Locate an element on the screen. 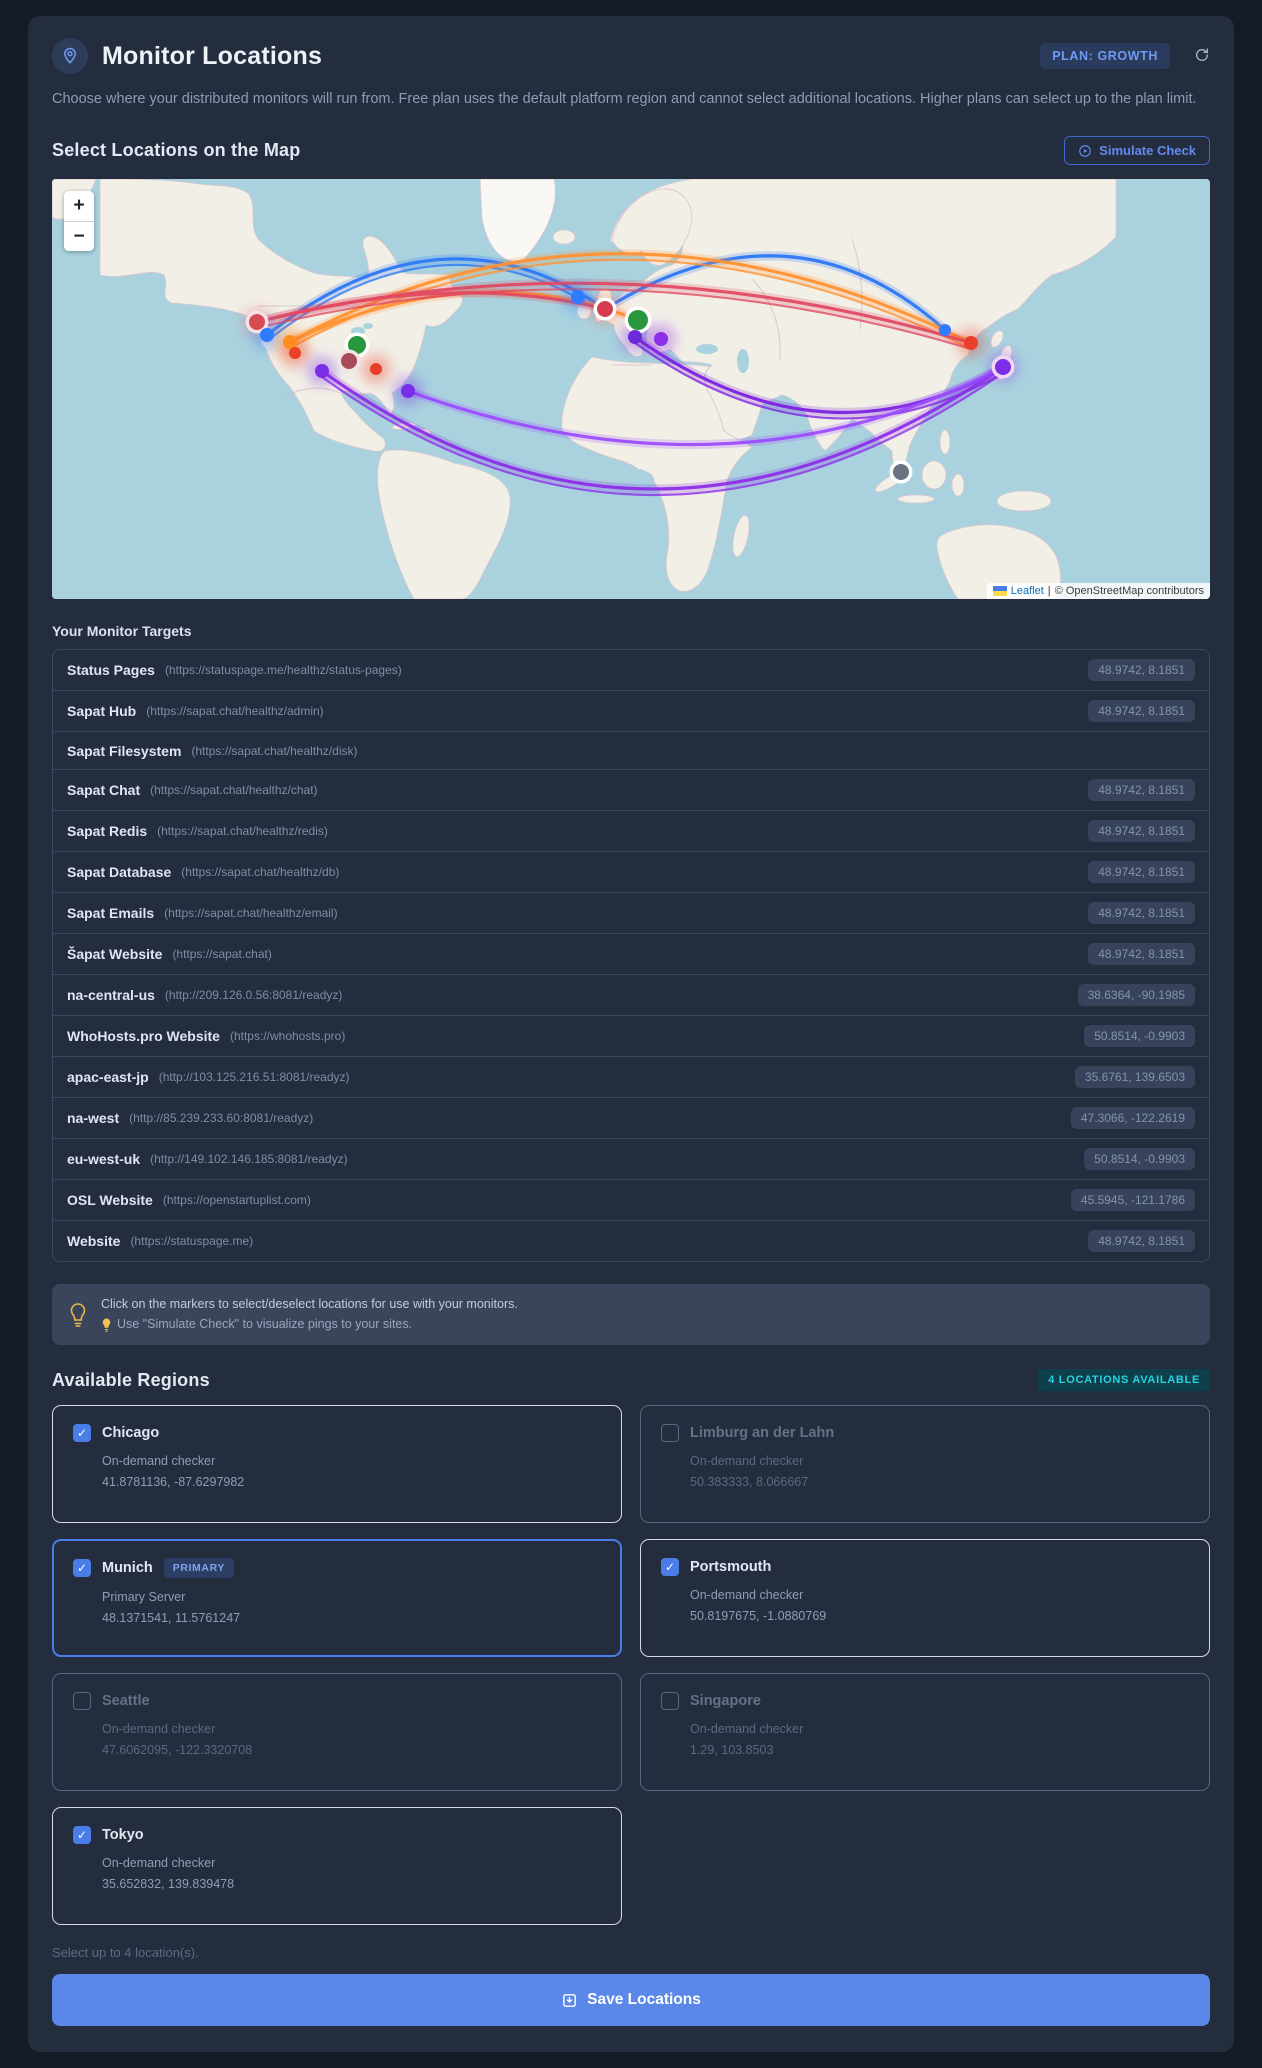 The height and width of the screenshot is (2068, 1262). simulate-check-button: Simulate Check is located at coordinates (1137, 151).